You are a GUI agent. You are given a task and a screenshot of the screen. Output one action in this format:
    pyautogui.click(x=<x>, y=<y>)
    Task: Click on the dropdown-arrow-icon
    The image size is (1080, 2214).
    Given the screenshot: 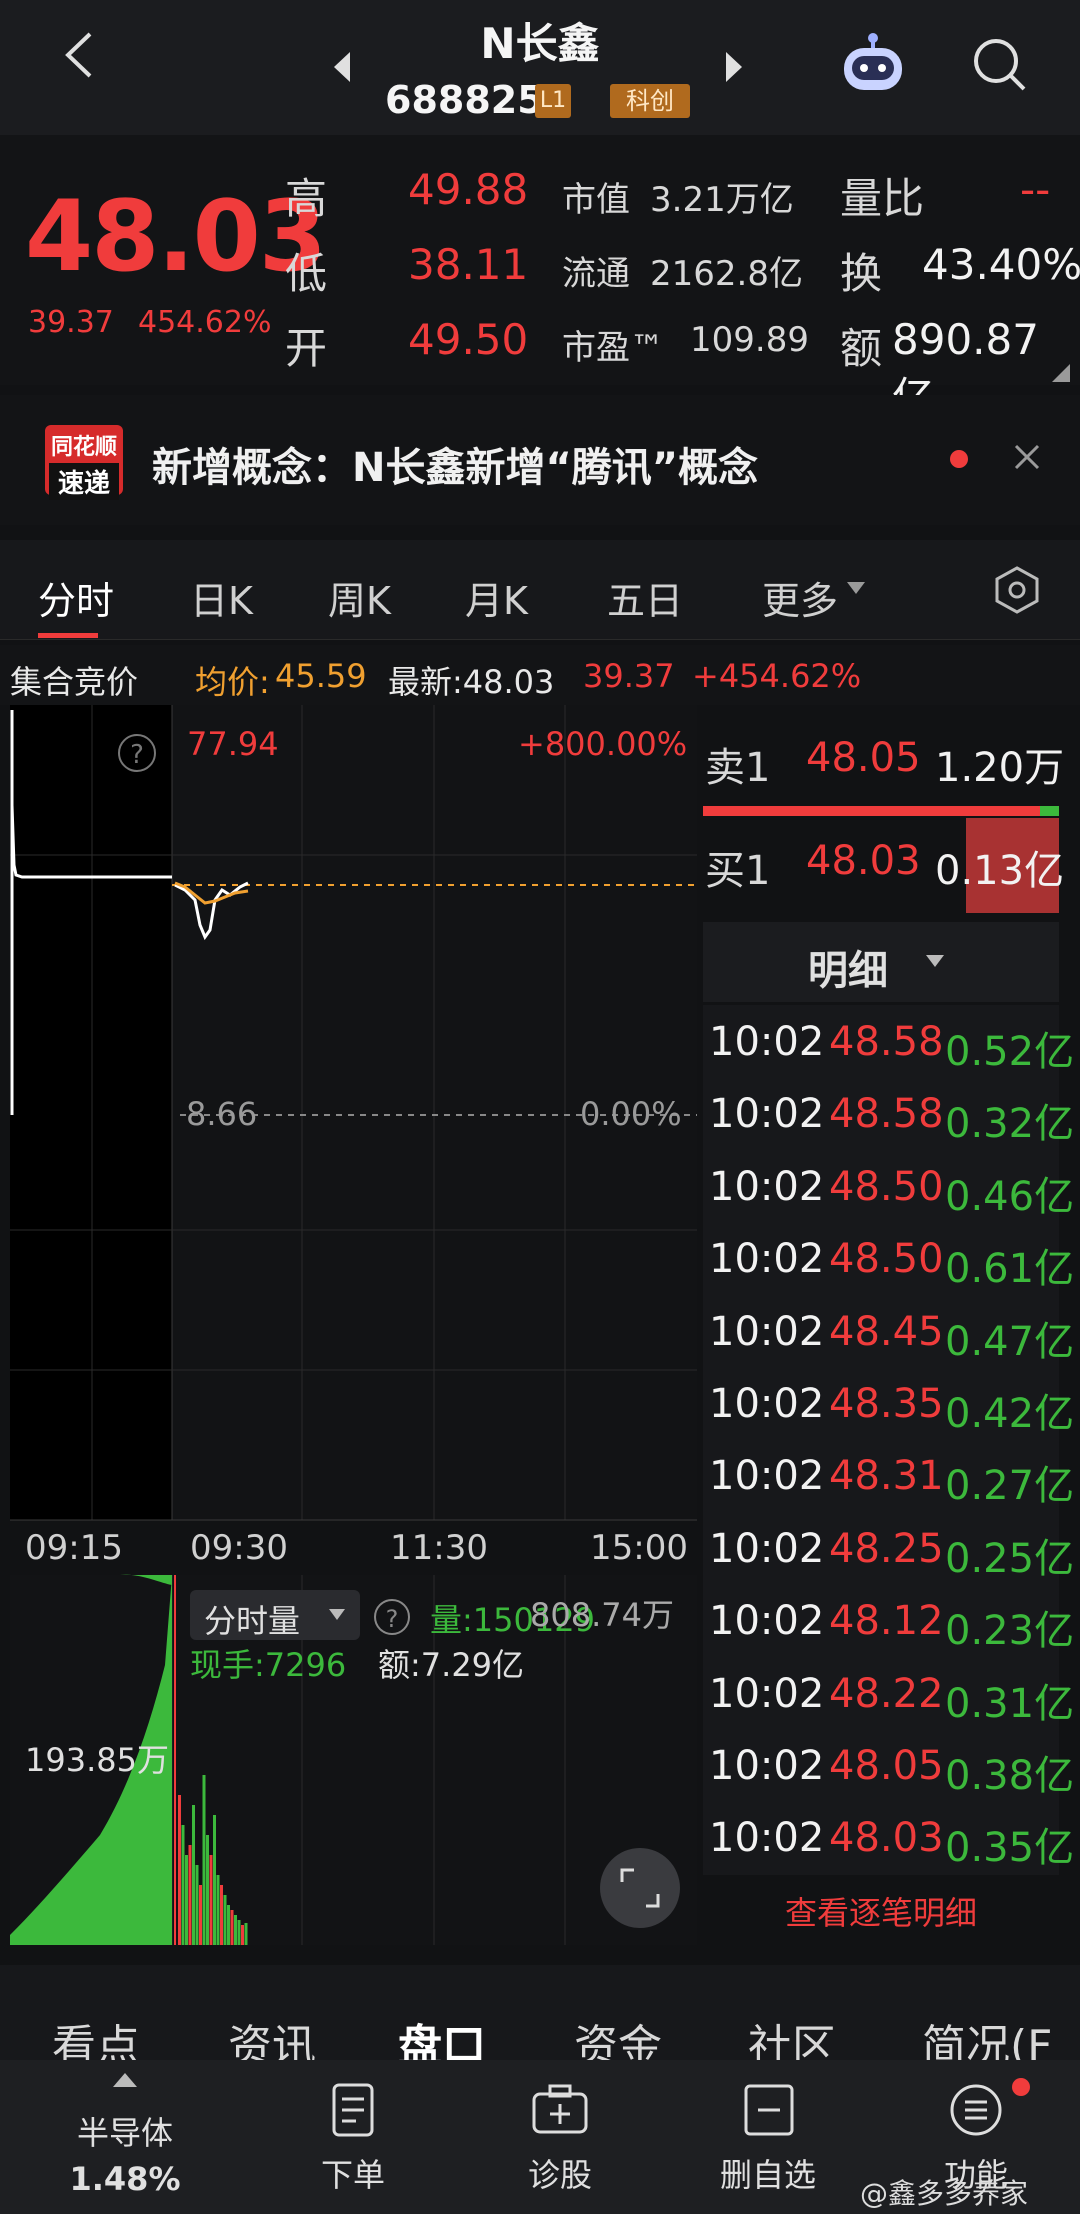 What is the action you would take?
    pyautogui.click(x=337, y=1614)
    